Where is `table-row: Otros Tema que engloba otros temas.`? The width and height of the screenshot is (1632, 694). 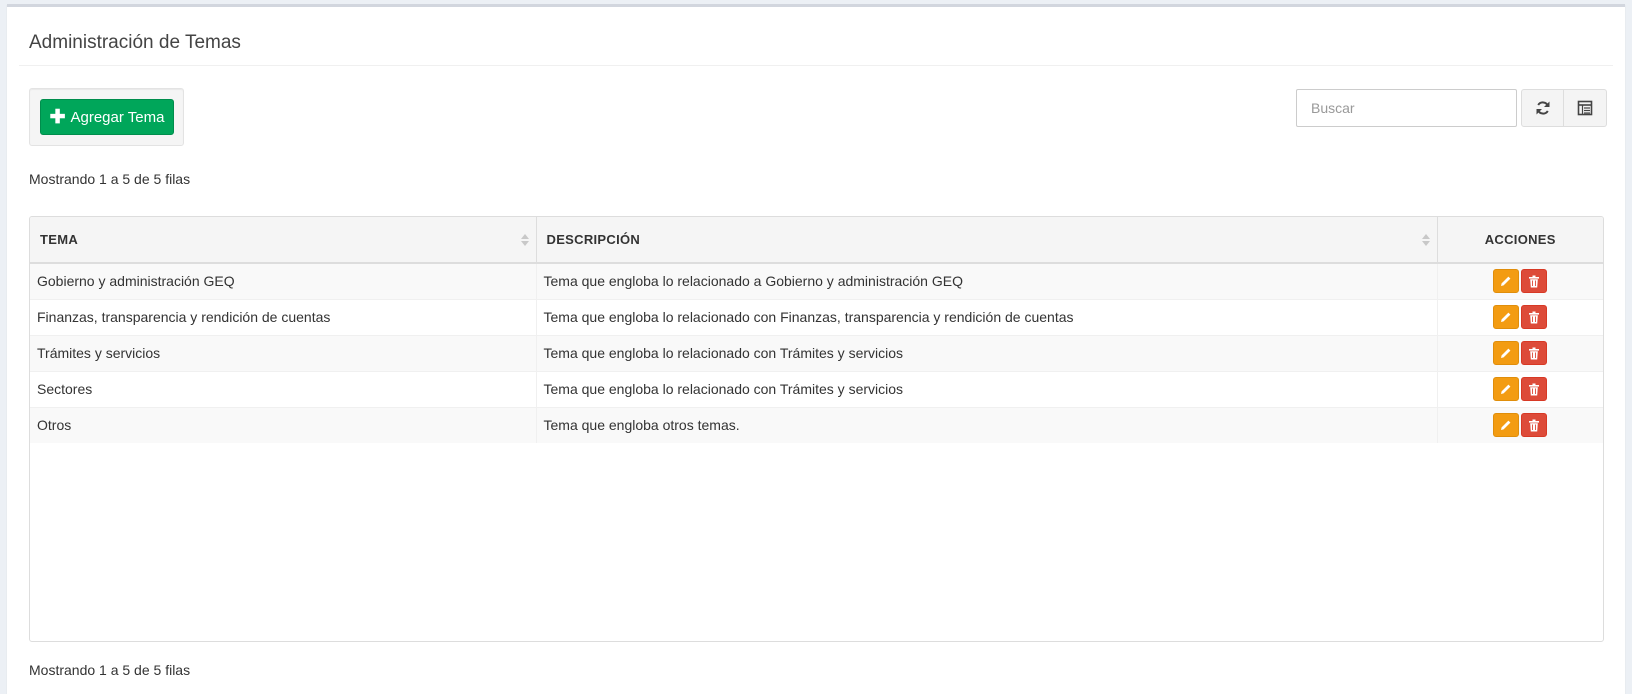 table-row: Otros Tema que engloba otros temas. is located at coordinates (816, 424).